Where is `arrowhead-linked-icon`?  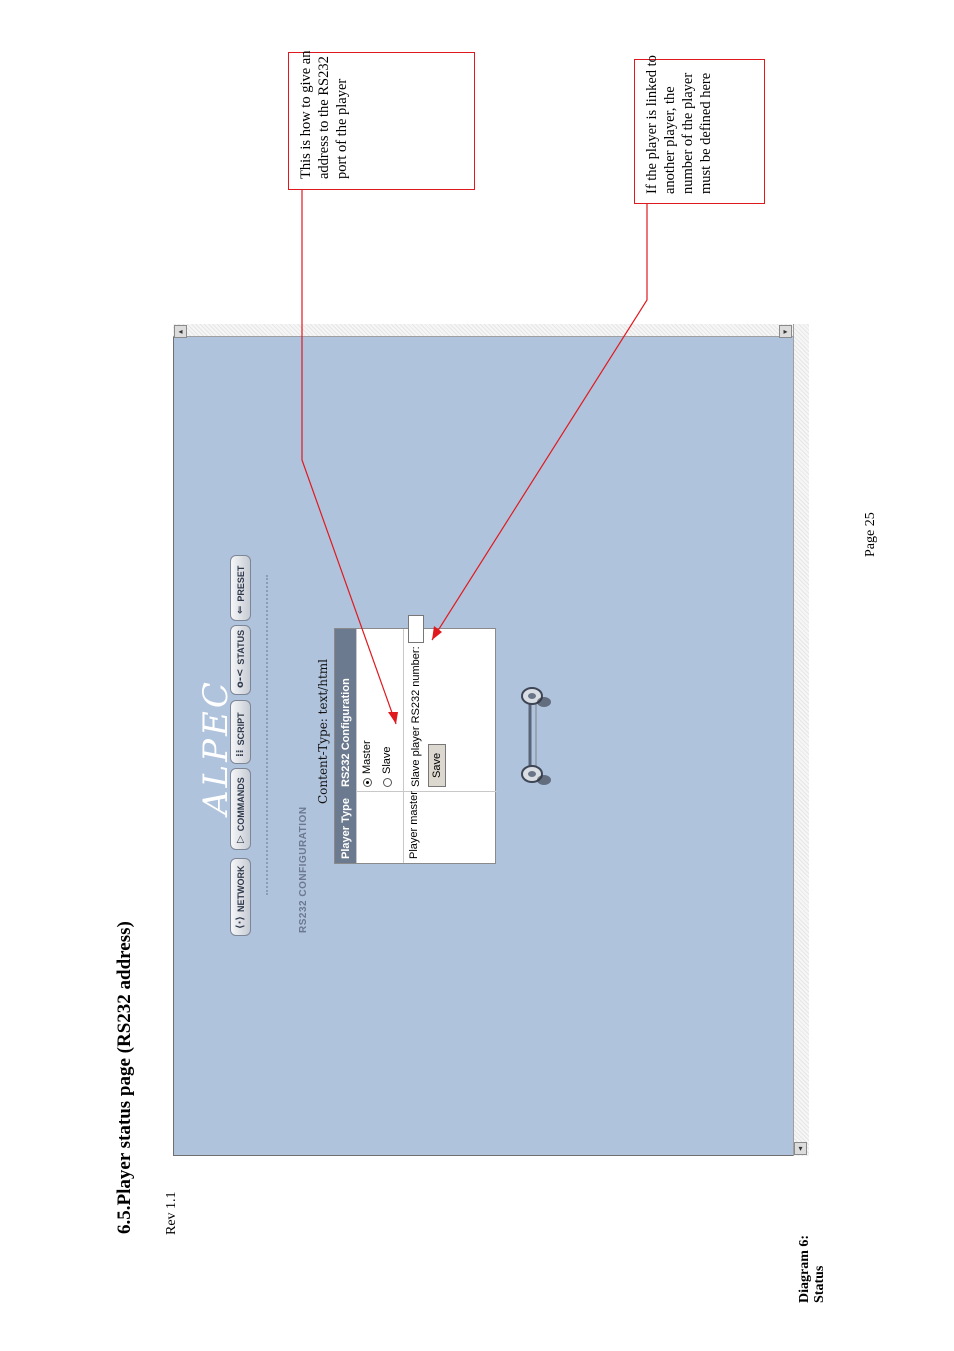 arrowhead-linked-icon is located at coordinates (437, 633).